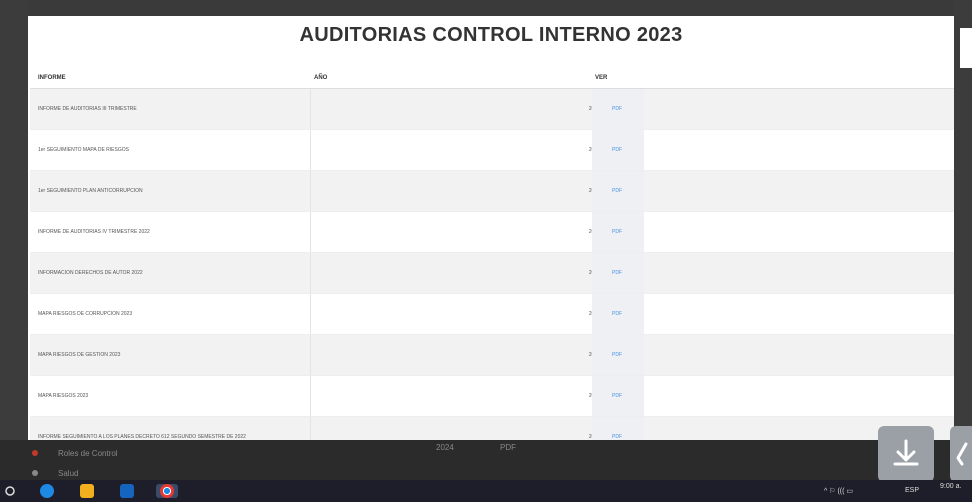 This screenshot has height=502, width=972. Describe the element at coordinates (491, 35) in the screenshot. I see `page-title: AUDITORIAS CONTROL INTERNO 2023` at that location.